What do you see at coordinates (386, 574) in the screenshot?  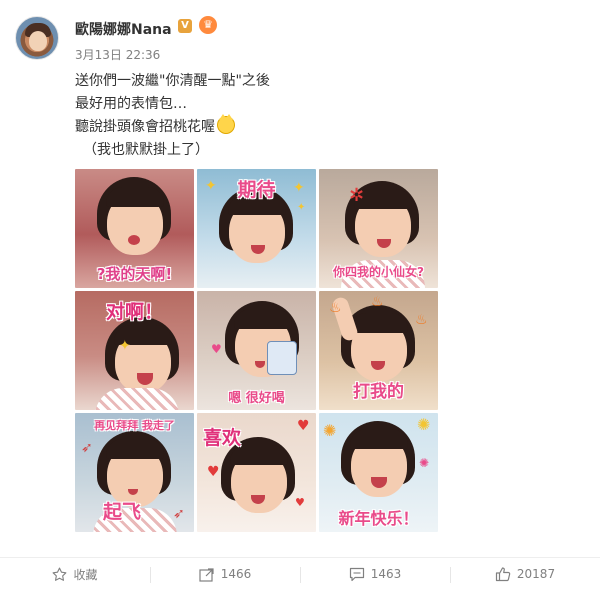 I see `comment-count: 1463` at bounding box center [386, 574].